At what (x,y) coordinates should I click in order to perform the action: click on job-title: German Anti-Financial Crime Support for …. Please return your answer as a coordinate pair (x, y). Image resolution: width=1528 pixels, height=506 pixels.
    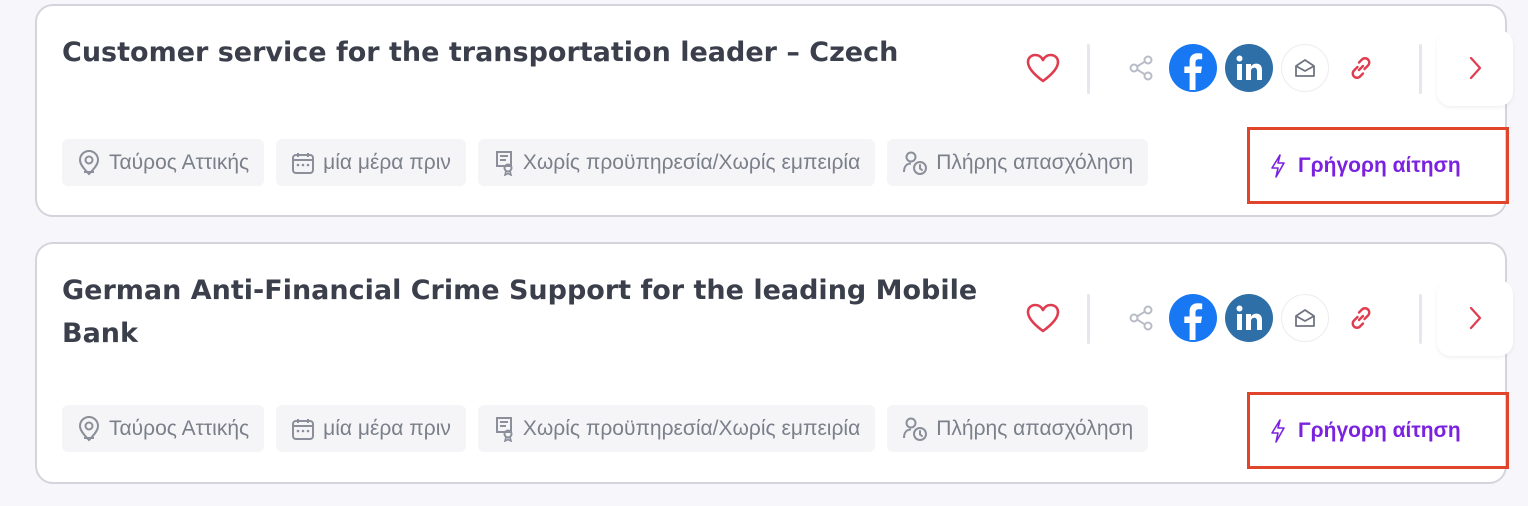
    Looking at the image, I should click on (522, 312).